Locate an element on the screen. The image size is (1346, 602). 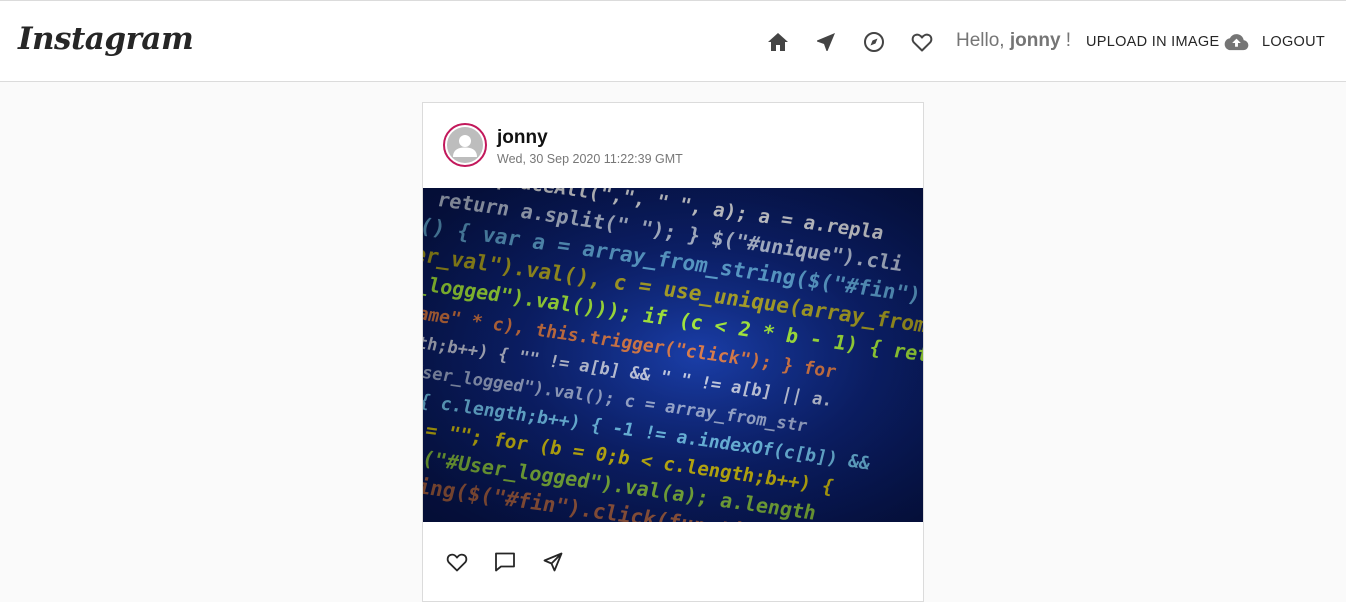
avatar is located at coordinates (465, 145).